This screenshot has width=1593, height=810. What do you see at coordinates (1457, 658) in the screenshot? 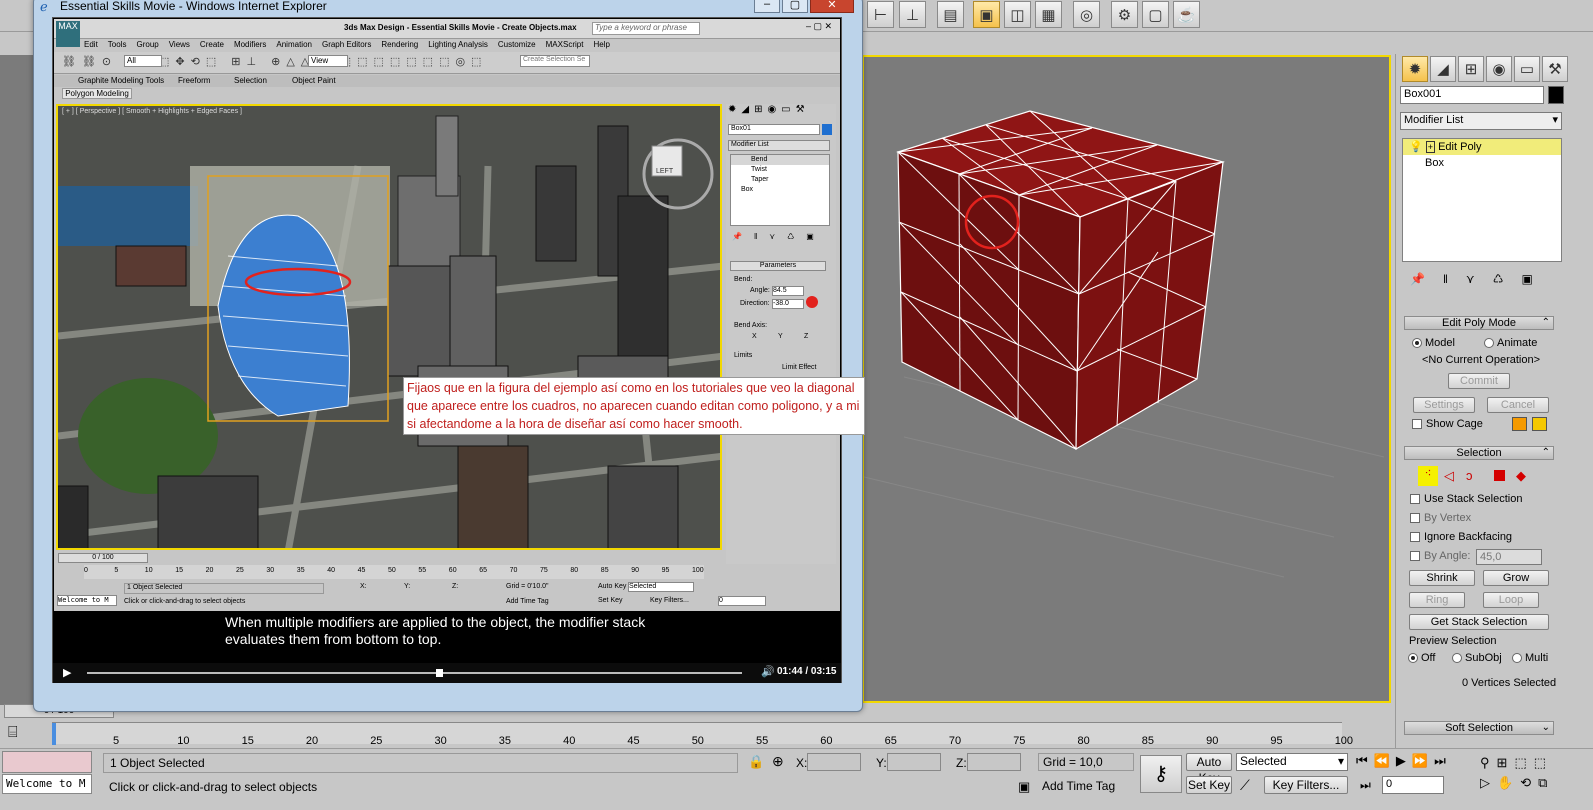
I see `subobj-radio` at bounding box center [1457, 658].